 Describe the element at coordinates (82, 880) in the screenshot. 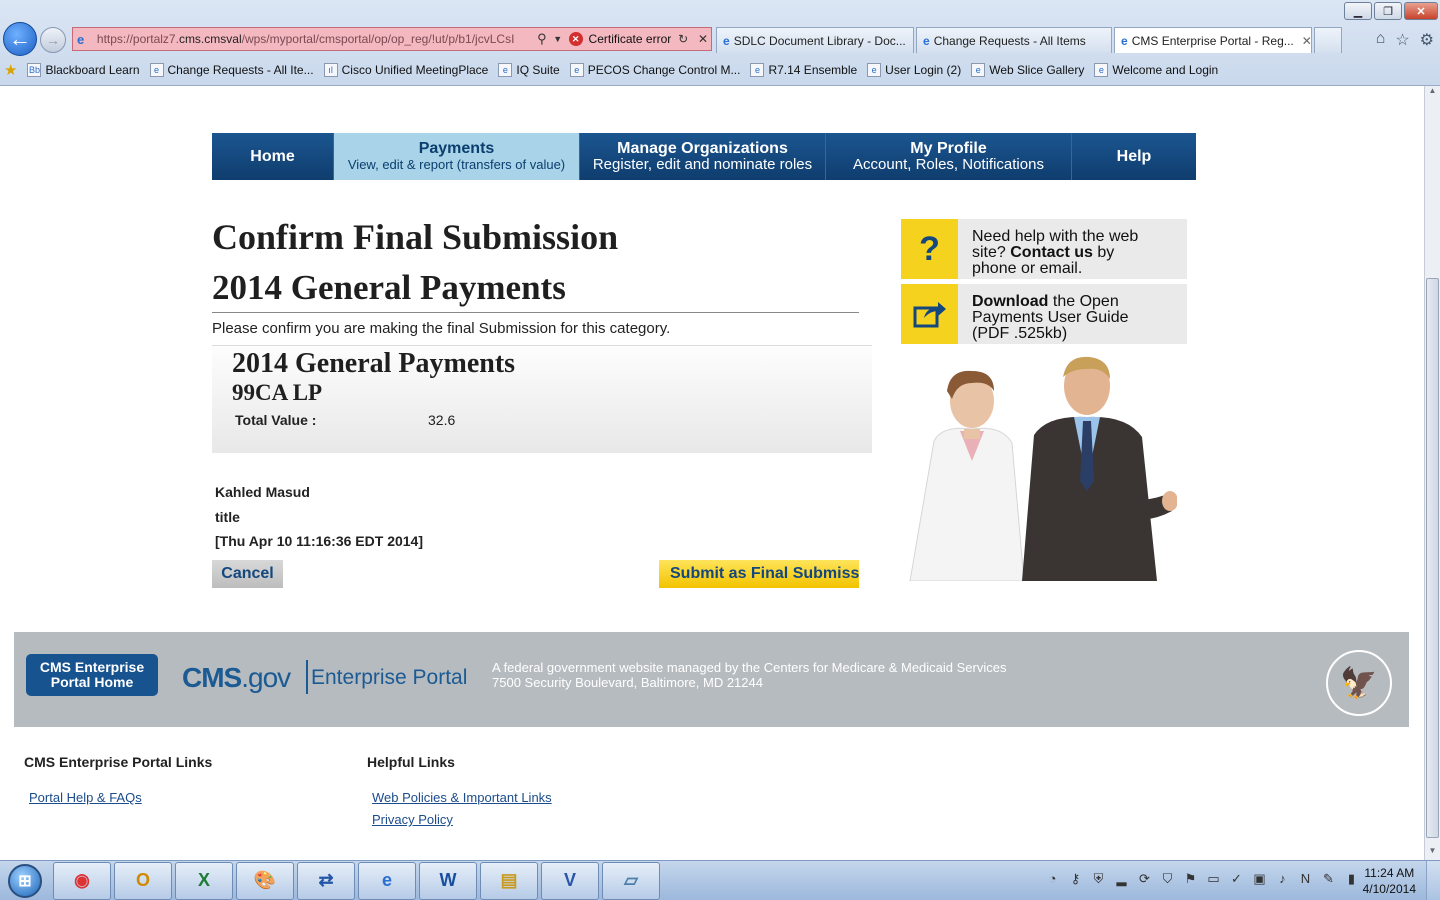

I see `chrome-icon: ◉` at that location.